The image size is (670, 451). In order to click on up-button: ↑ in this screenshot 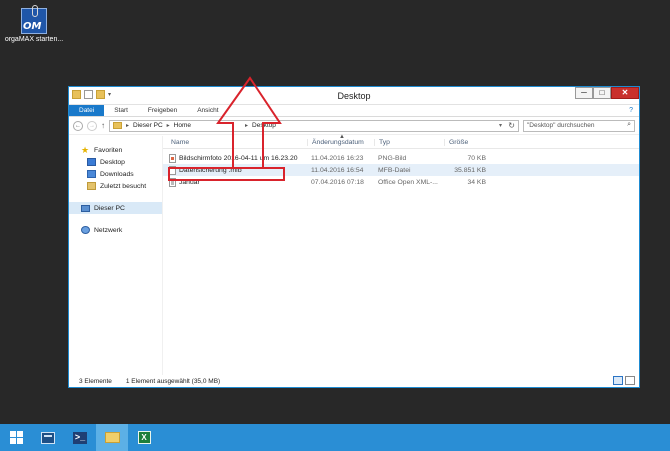, I will do `click(103, 125)`.